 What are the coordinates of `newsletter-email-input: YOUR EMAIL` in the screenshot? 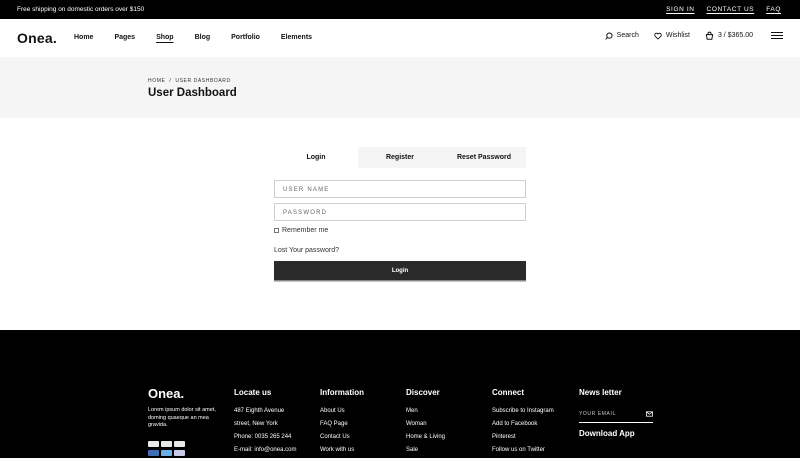 It's located at (616, 417).